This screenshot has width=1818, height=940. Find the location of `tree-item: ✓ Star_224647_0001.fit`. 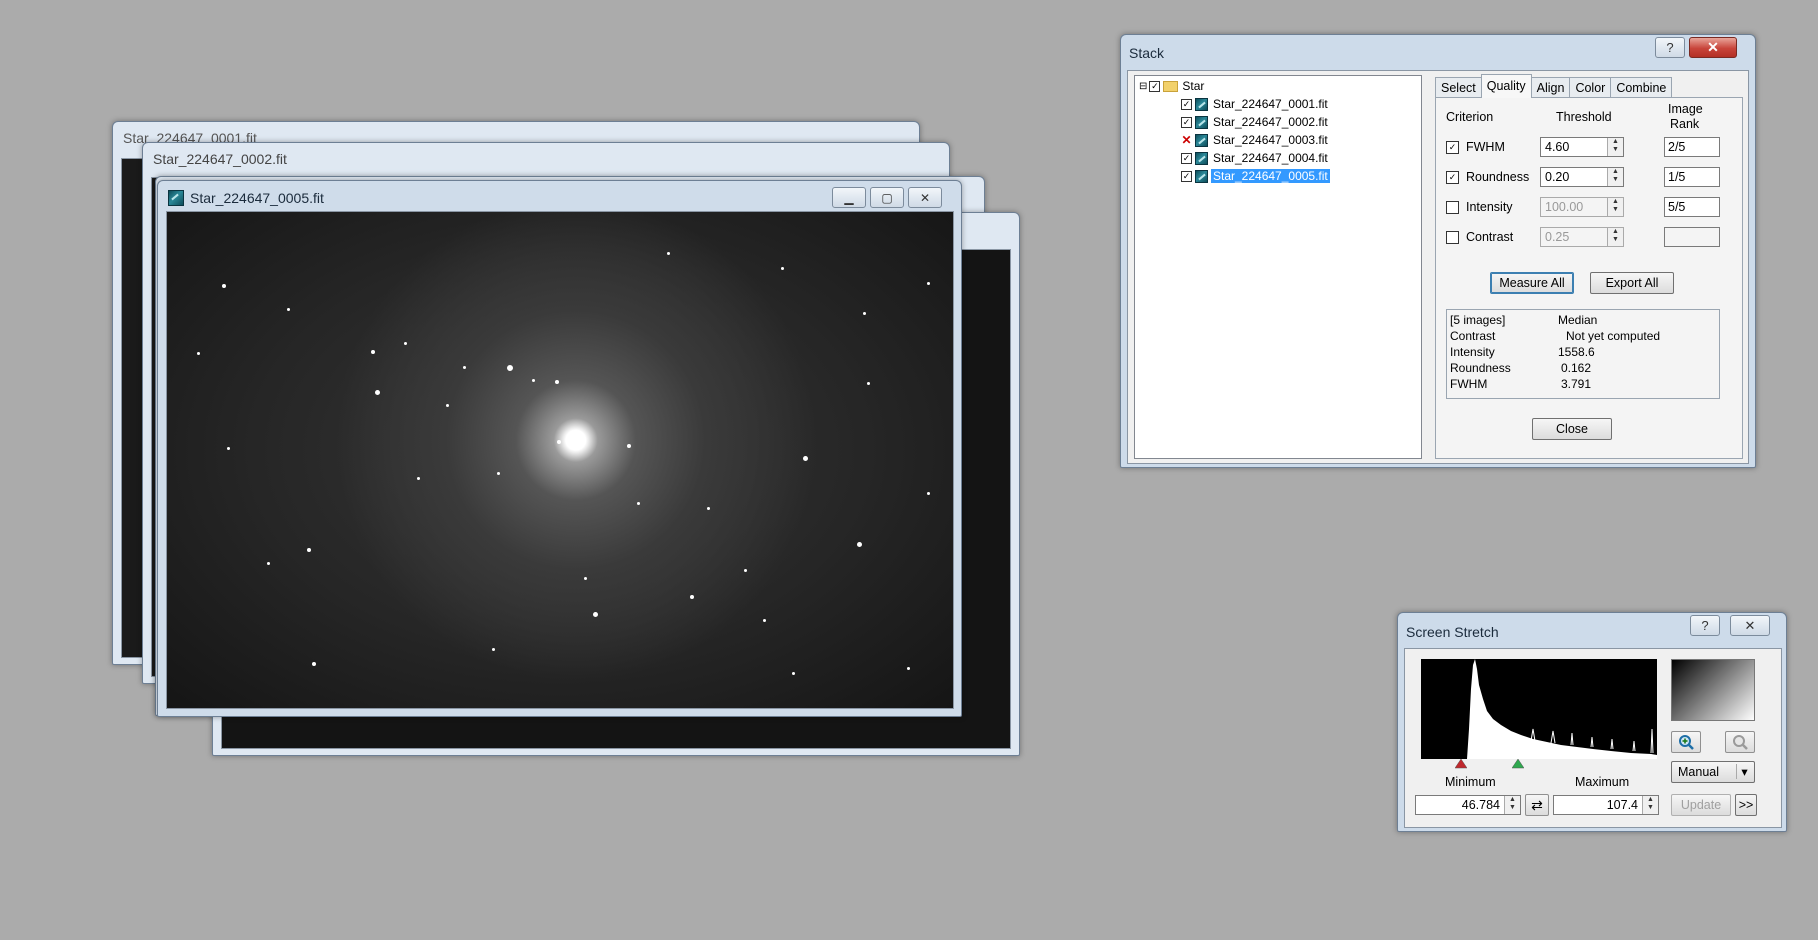

tree-item: ✓ Star_224647_0001.fit is located at coordinates (1255, 104).